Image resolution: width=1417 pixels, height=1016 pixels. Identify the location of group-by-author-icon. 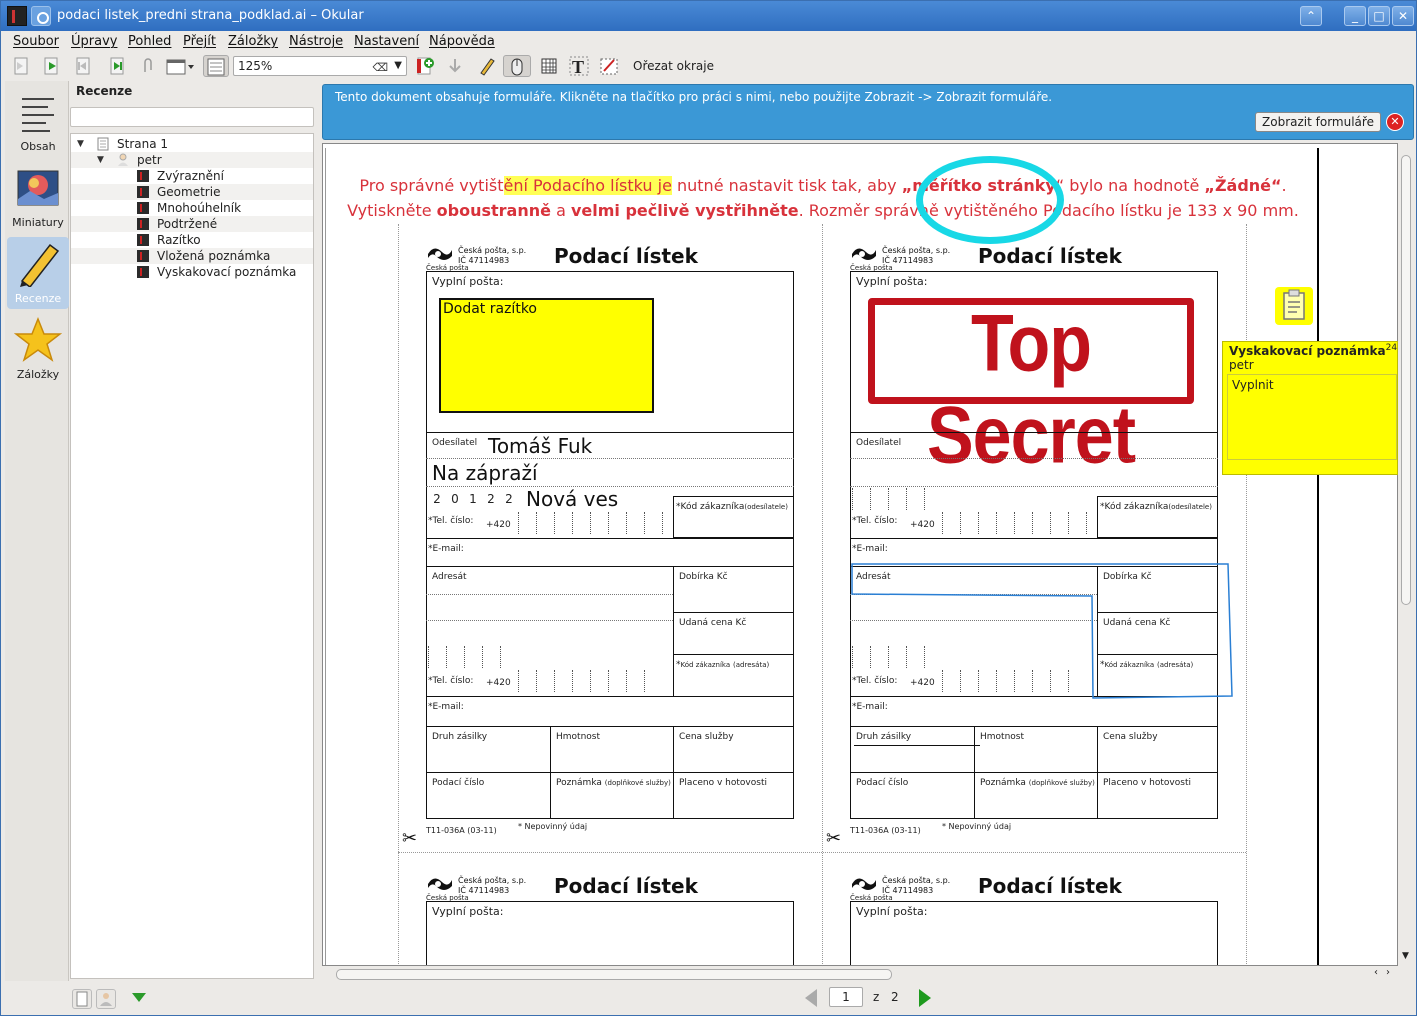
(106, 999).